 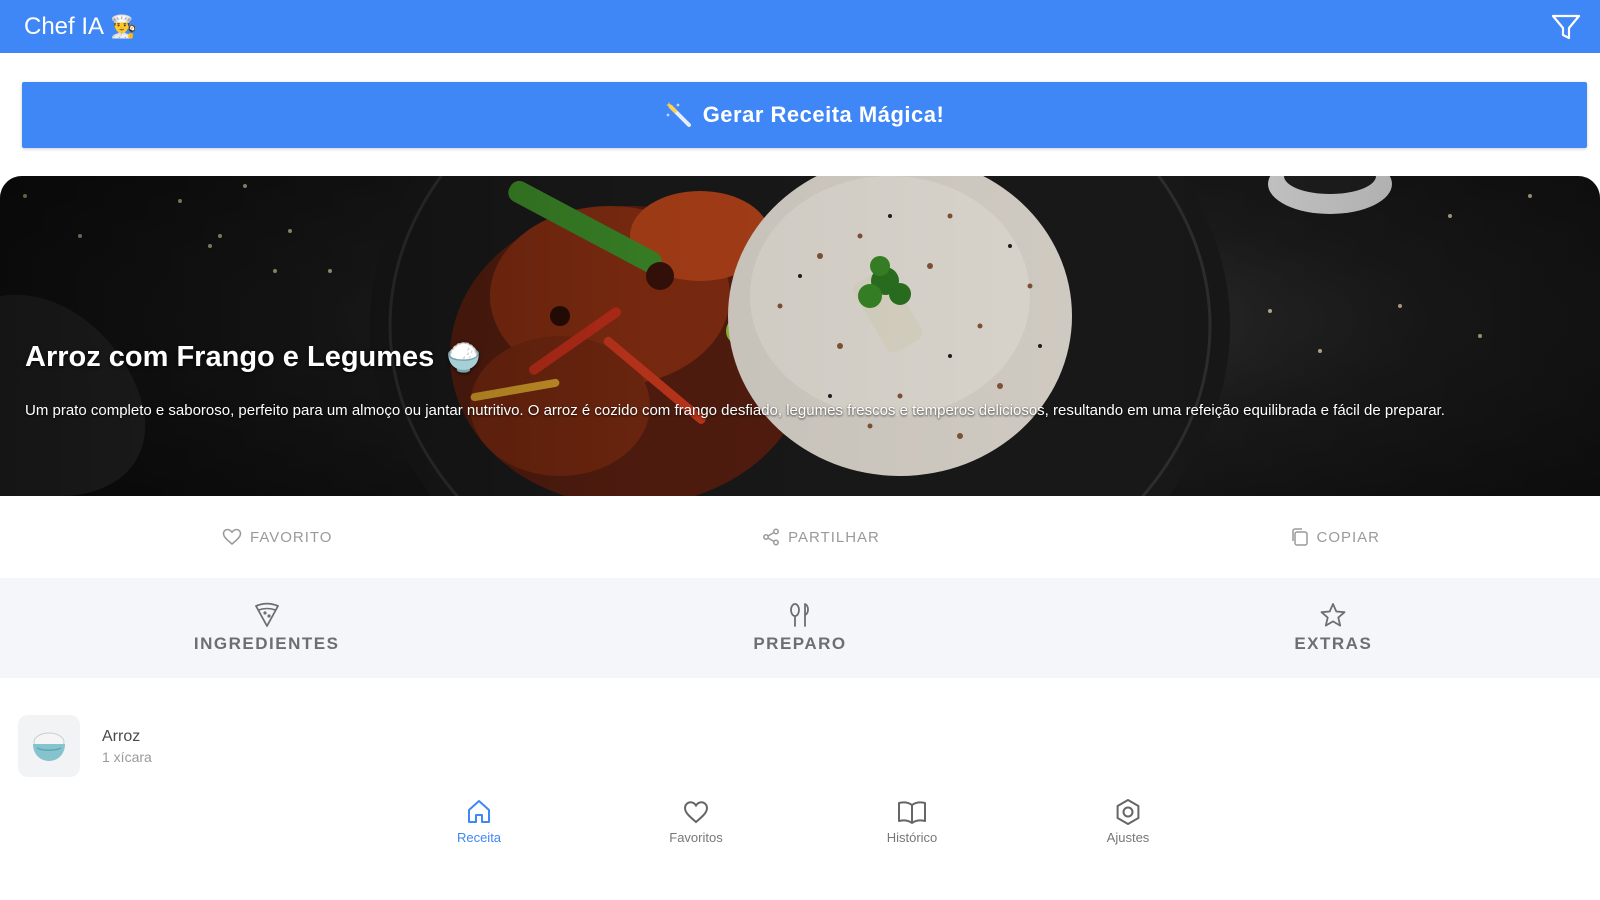 What do you see at coordinates (1299, 537) in the screenshot?
I see `copy-icon` at bounding box center [1299, 537].